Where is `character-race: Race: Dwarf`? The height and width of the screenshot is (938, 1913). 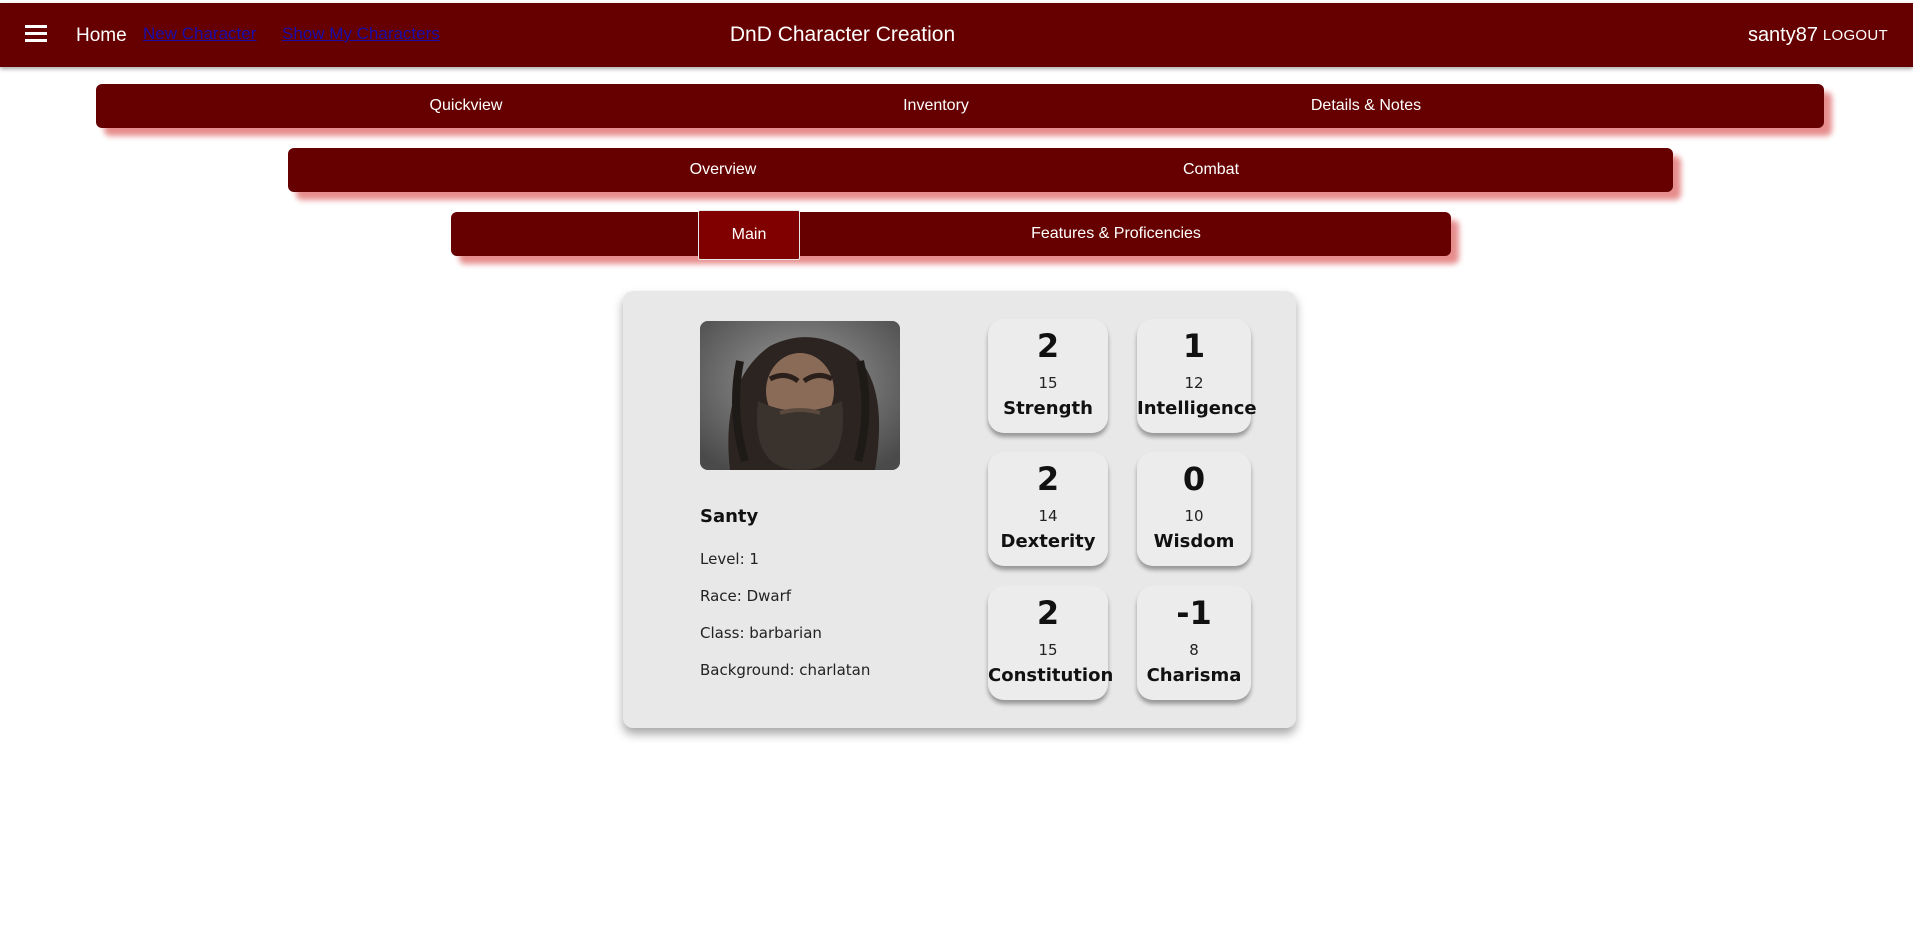 character-race: Race: Dwarf is located at coordinates (746, 596).